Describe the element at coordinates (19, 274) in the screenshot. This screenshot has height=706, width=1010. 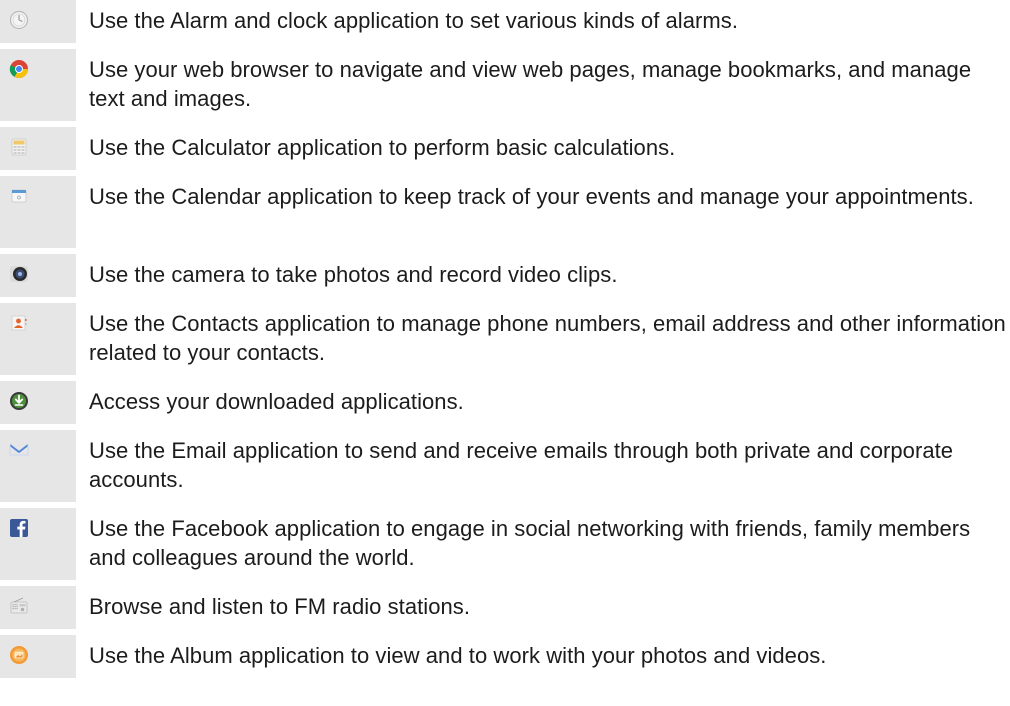
I see `camera-icon` at that location.